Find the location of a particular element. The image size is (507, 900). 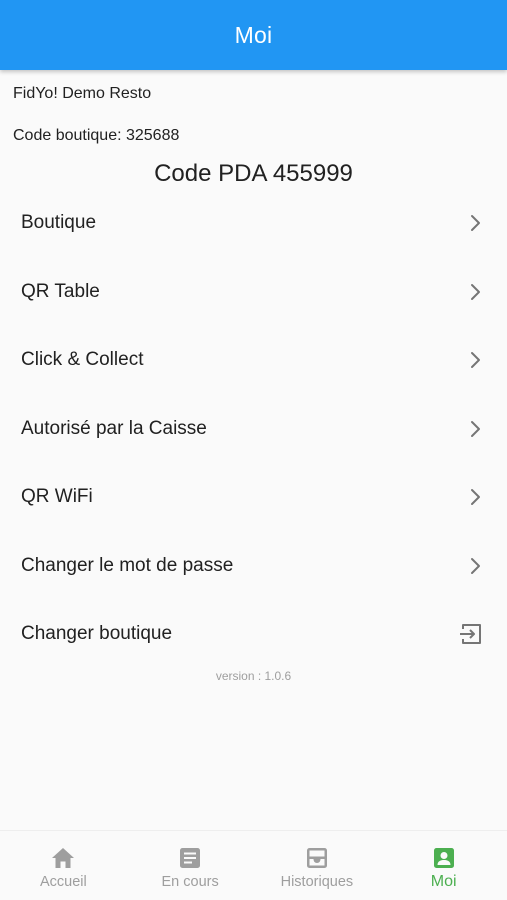

document-icon is located at coordinates (190, 858).